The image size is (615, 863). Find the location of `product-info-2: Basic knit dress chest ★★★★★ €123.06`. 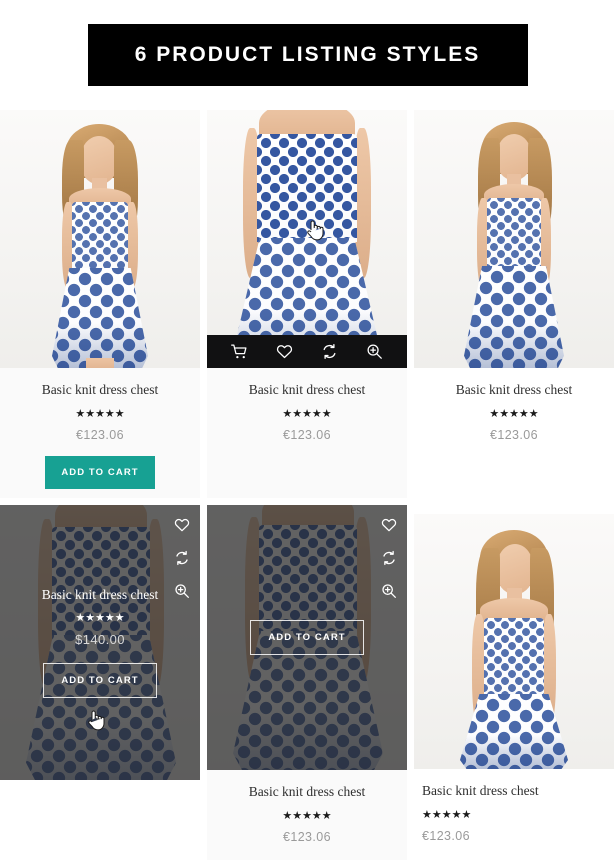

product-info-2: Basic knit dress chest ★★★★★ €123.06 is located at coordinates (307, 413).